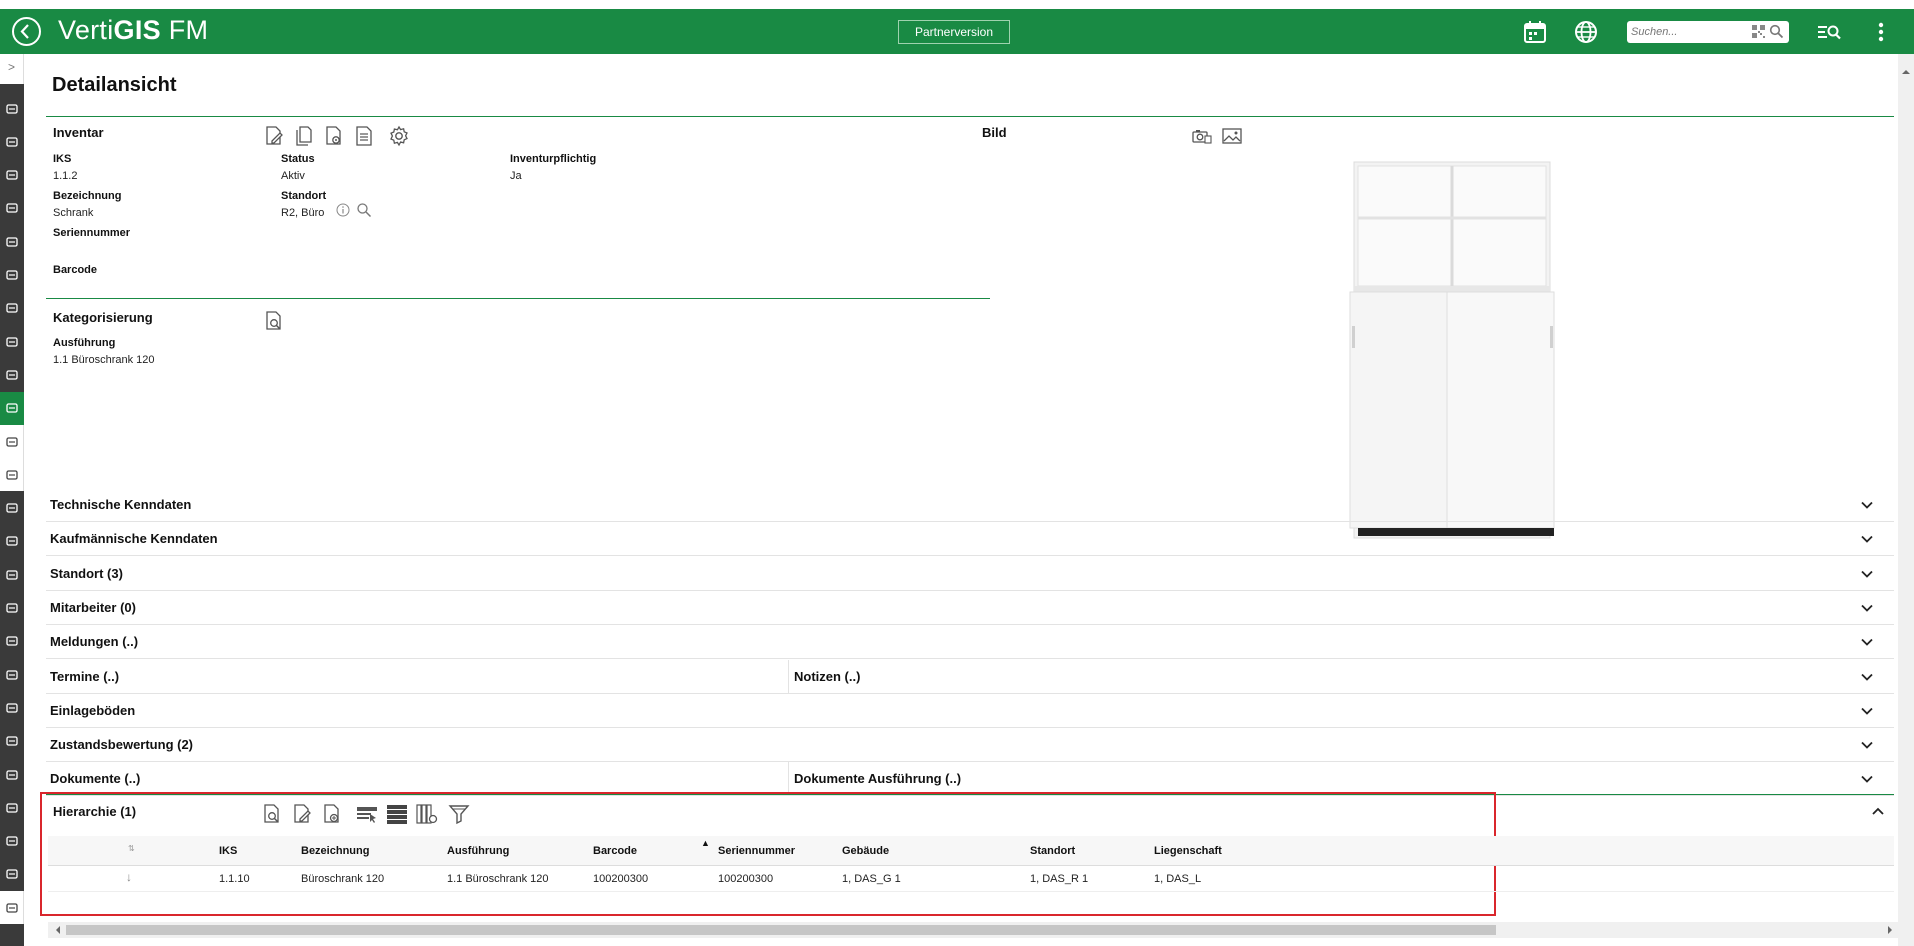 The height and width of the screenshot is (946, 1914). I want to click on accordion-row: Einlageböden, so click(970, 711).